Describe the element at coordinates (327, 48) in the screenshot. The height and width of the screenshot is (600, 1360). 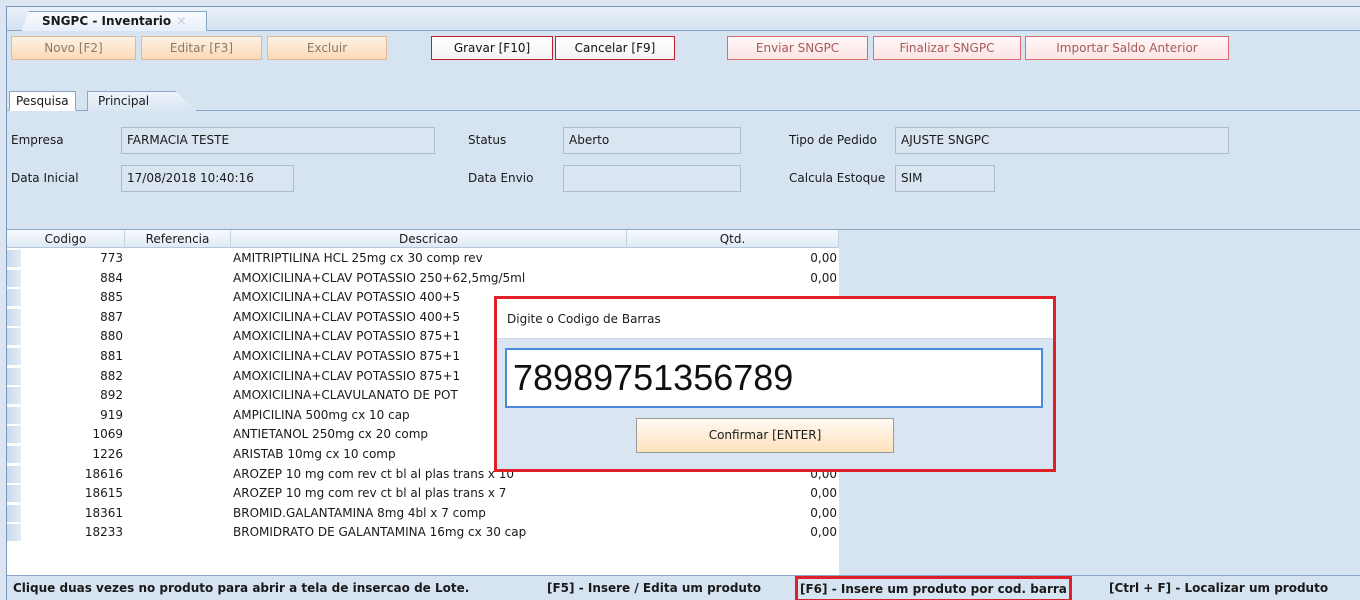
I see `excluir-button: Excluir` at that location.